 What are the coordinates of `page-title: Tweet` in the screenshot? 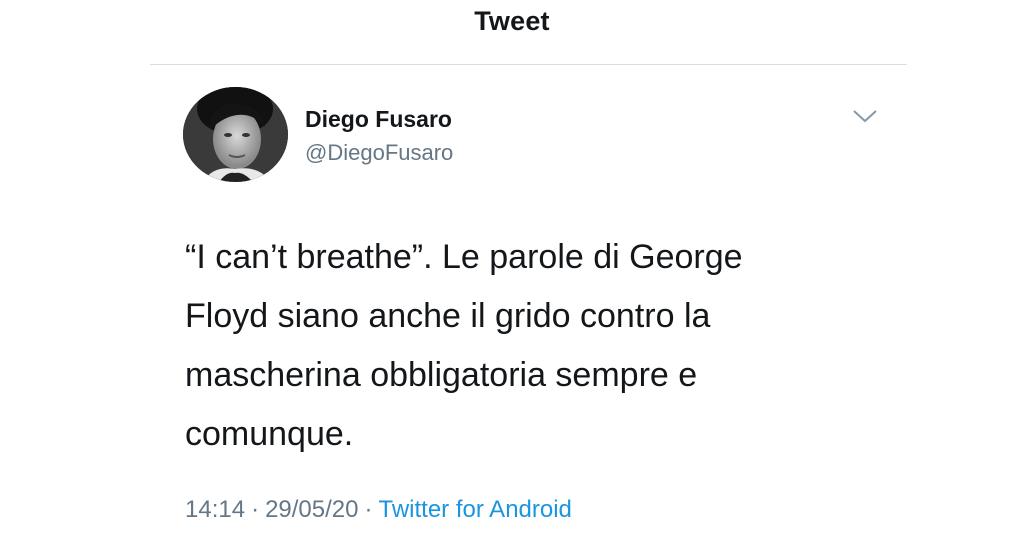 It's located at (512, 21).